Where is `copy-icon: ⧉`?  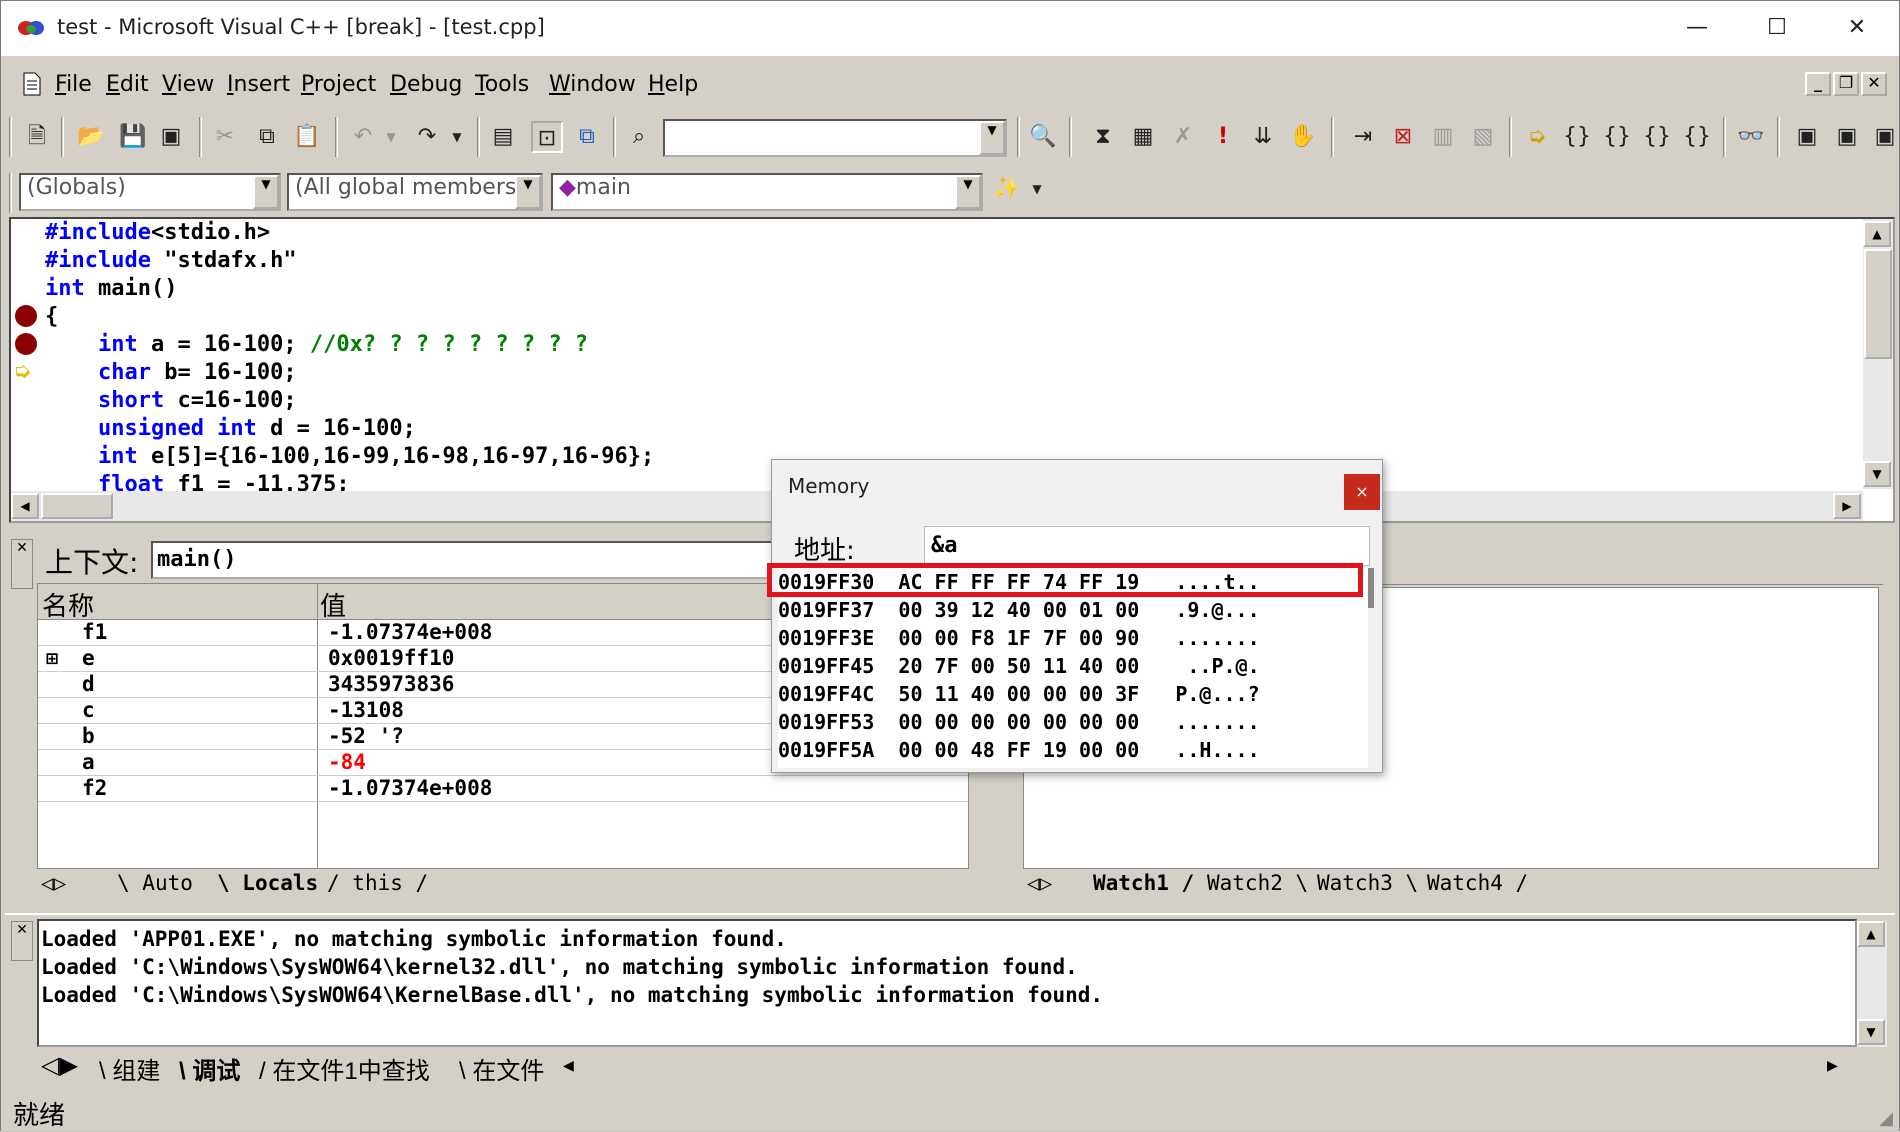 copy-icon: ⧉ is located at coordinates (267, 137).